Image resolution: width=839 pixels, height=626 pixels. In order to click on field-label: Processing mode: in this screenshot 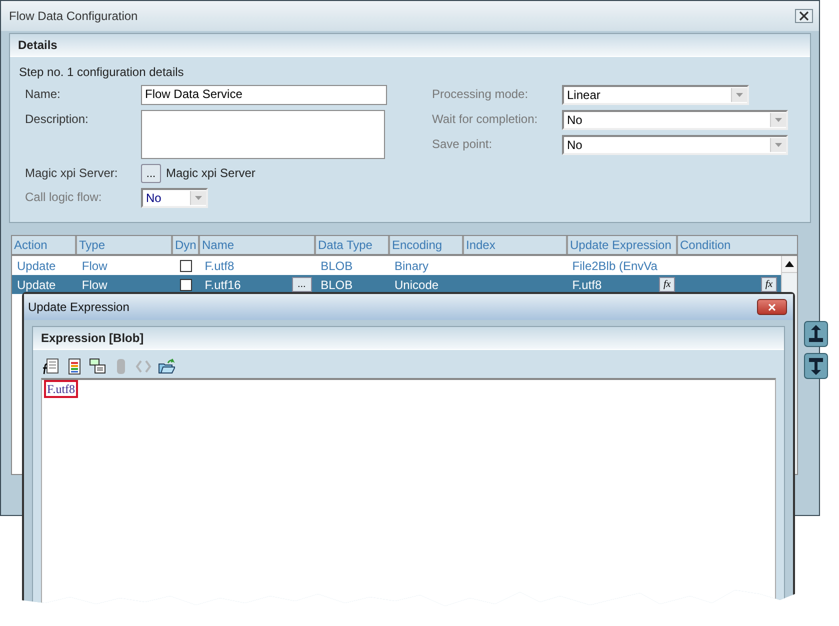, I will do `click(481, 93)`.